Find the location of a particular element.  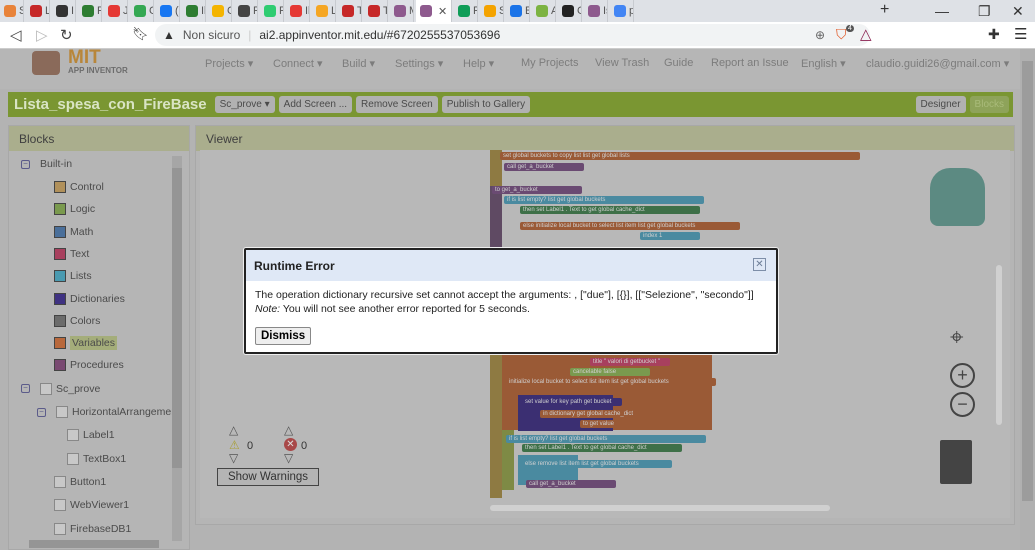

page-scrollbar is located at coordinates (1027, 299).